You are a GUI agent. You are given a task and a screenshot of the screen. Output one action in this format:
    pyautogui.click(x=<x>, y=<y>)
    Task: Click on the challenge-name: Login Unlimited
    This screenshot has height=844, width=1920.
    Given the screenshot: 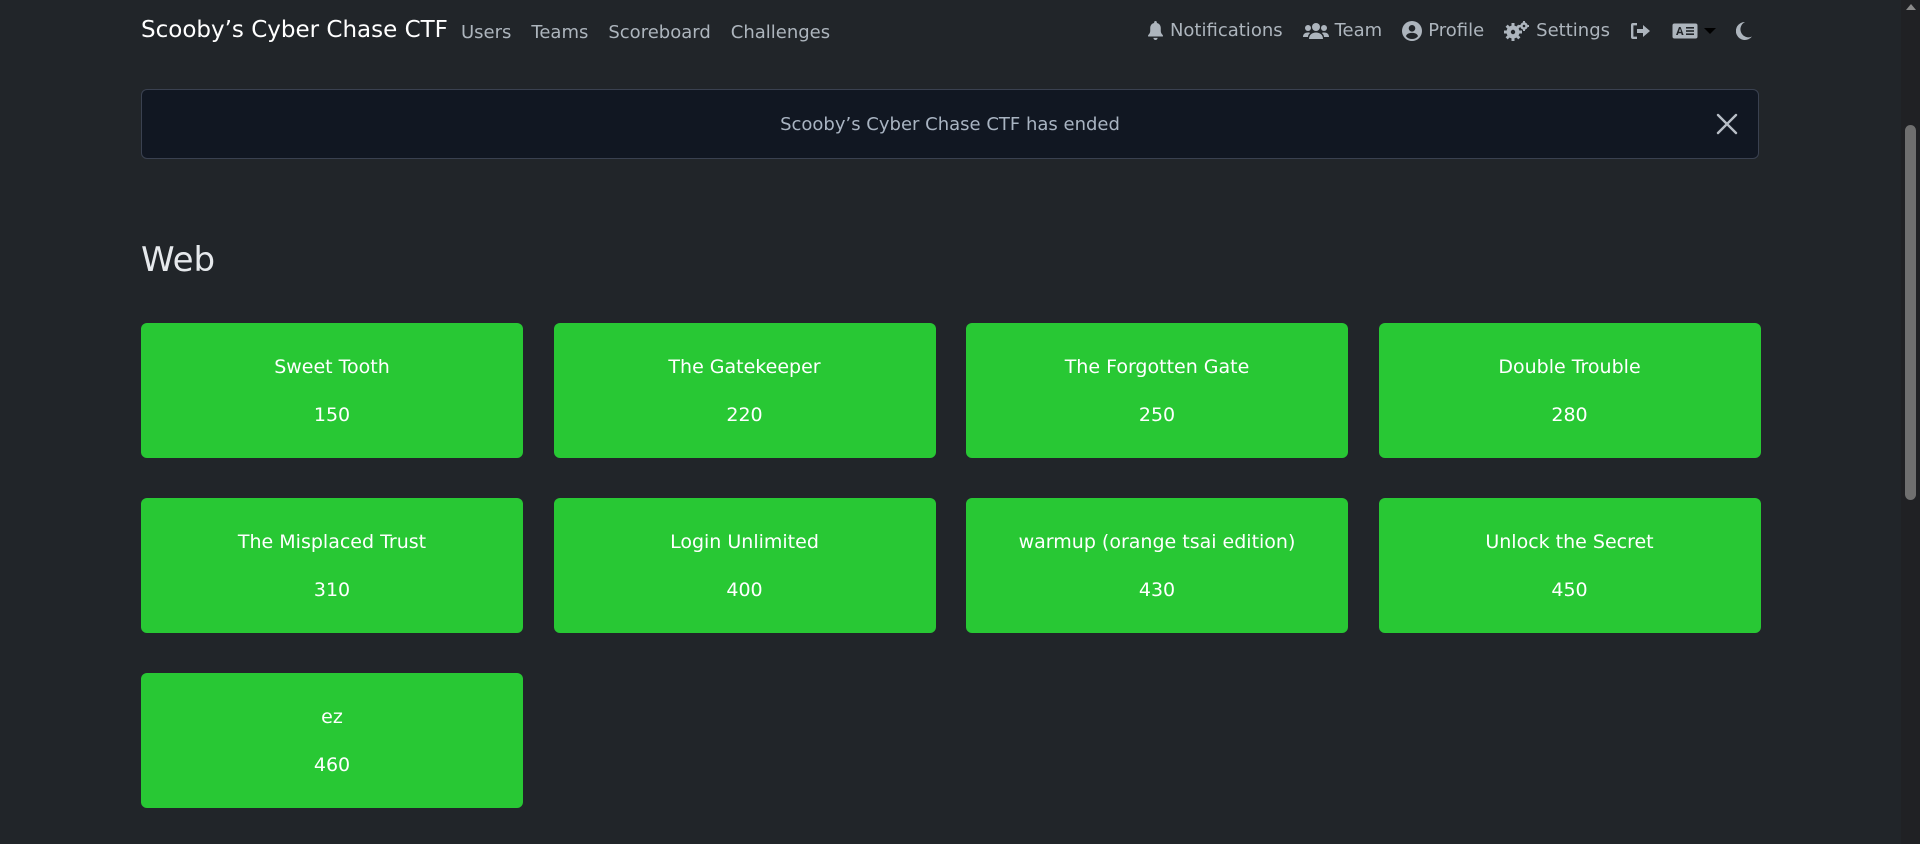 What is the action you would take?
    pyautogui.click(x=744, y=542)
    